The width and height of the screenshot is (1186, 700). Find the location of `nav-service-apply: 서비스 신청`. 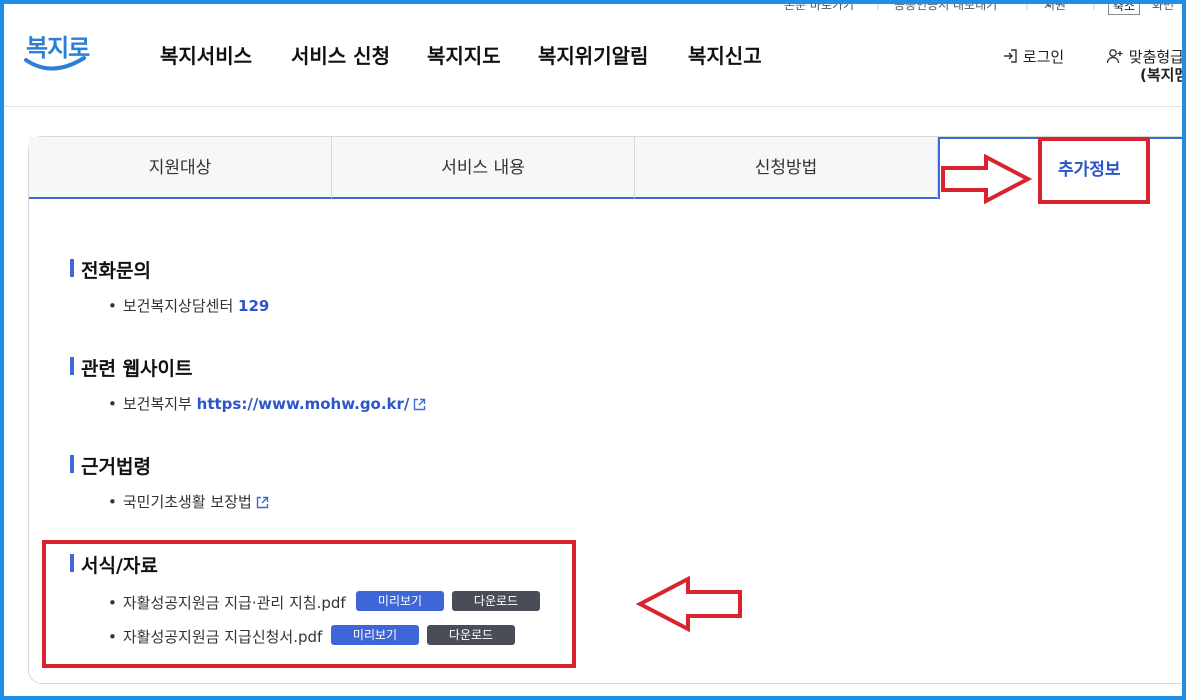

nav-service-apply: 서비스 신청 is located at coordinates (340, 54).